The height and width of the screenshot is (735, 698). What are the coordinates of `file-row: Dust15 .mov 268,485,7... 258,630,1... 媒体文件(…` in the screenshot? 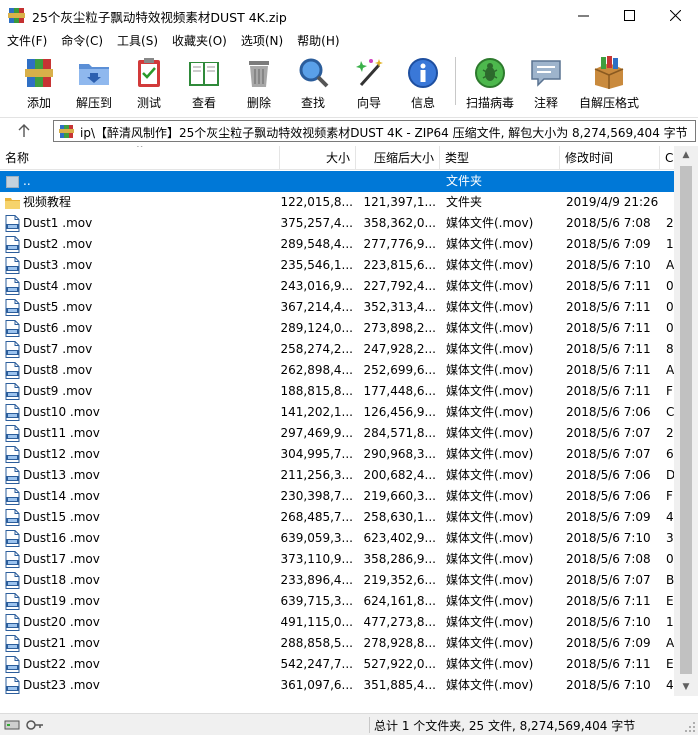 It's located at (337, 517).